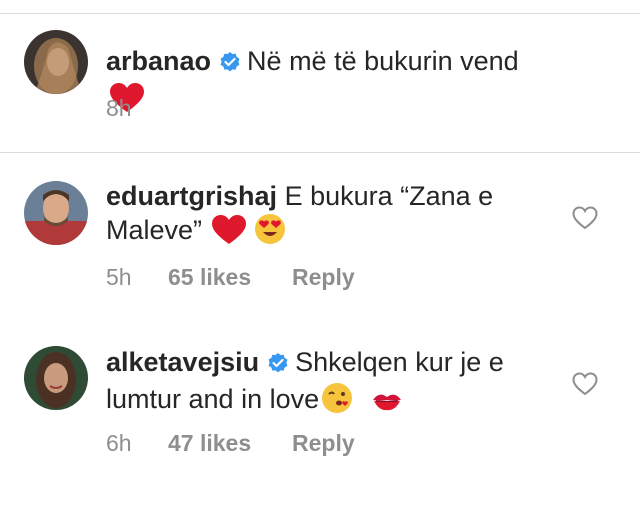  I want to click on comment-meta: 6h 47 likes Reply, so click(230, 443).